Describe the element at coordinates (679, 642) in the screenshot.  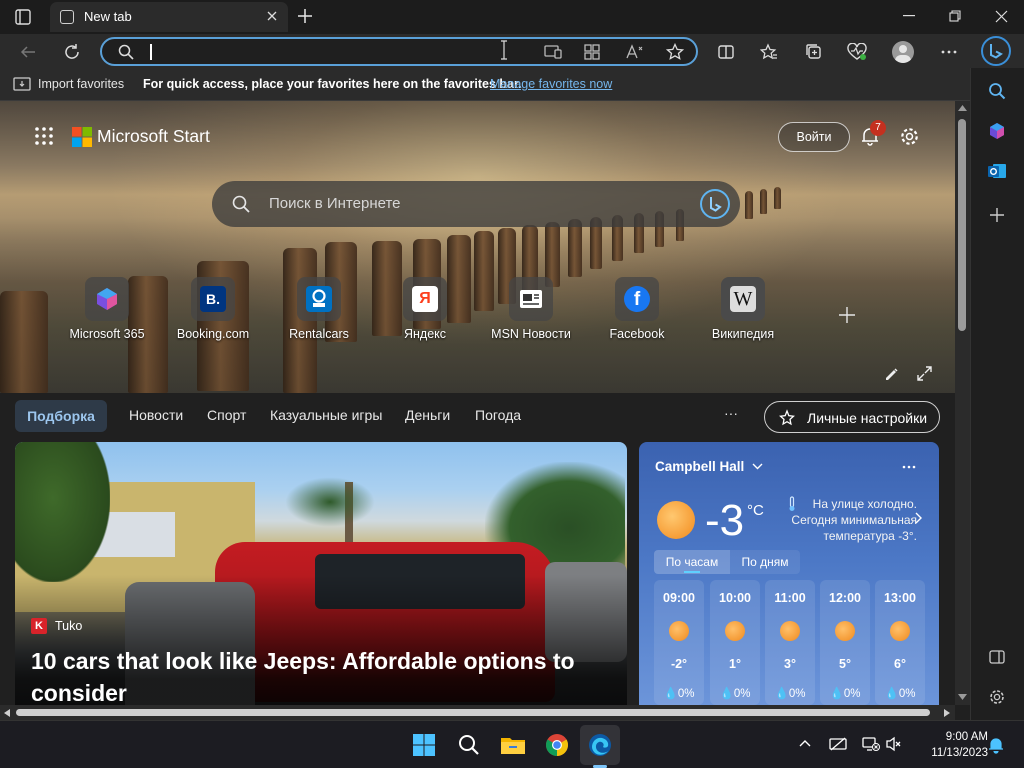
I see `hour-column: 09:00 -2° 💧0%` at that location.